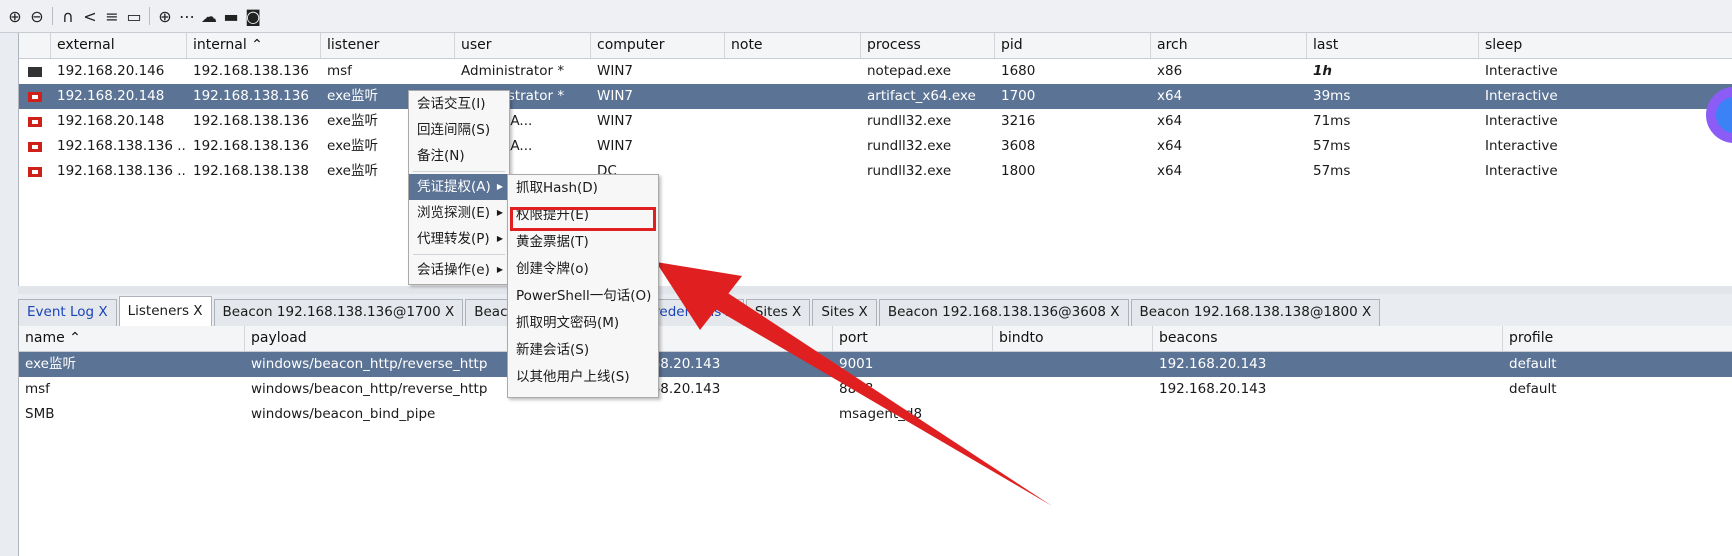 The height and width of the screenshot is (556, 1732). What do you see at coordinates (453, 270) in the screenshot?
I see `menu-item-label: 会话操作(e)` at bounding box center [453, 270].